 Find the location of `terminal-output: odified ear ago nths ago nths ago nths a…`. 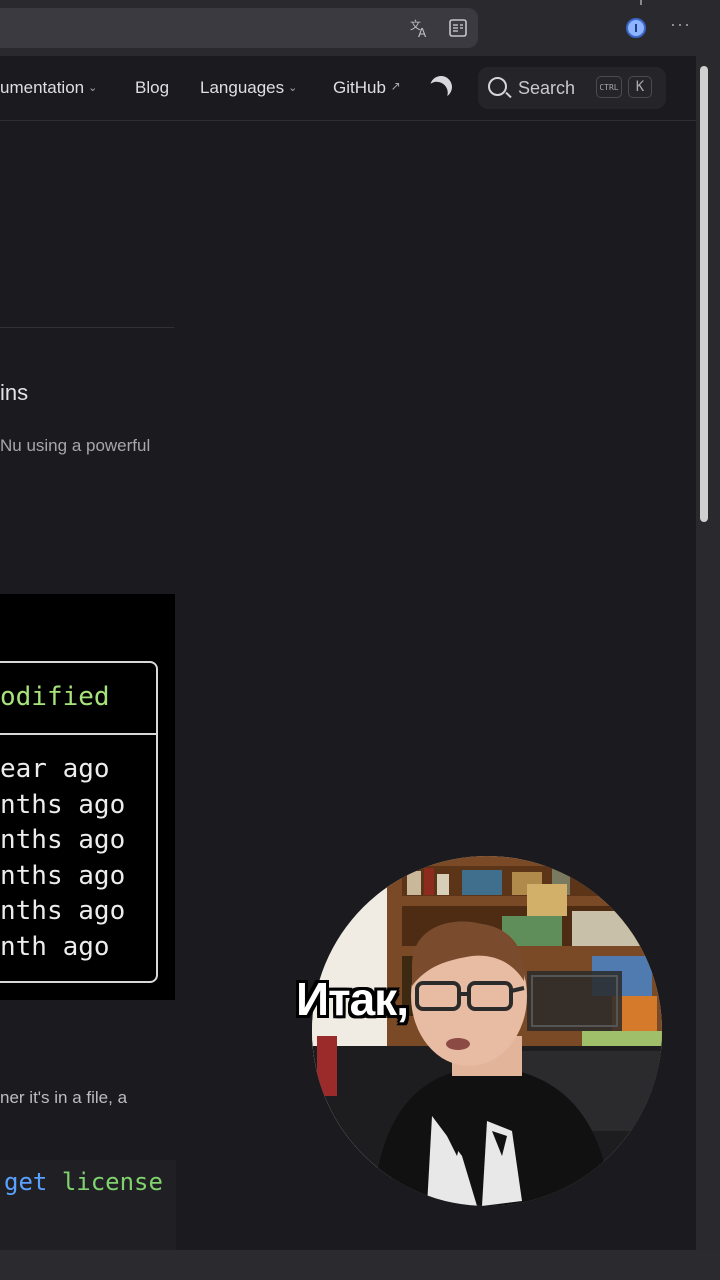

terminal-output: odified ear ago nths ago nths ago nths a… is located at coordinates (87, 797).